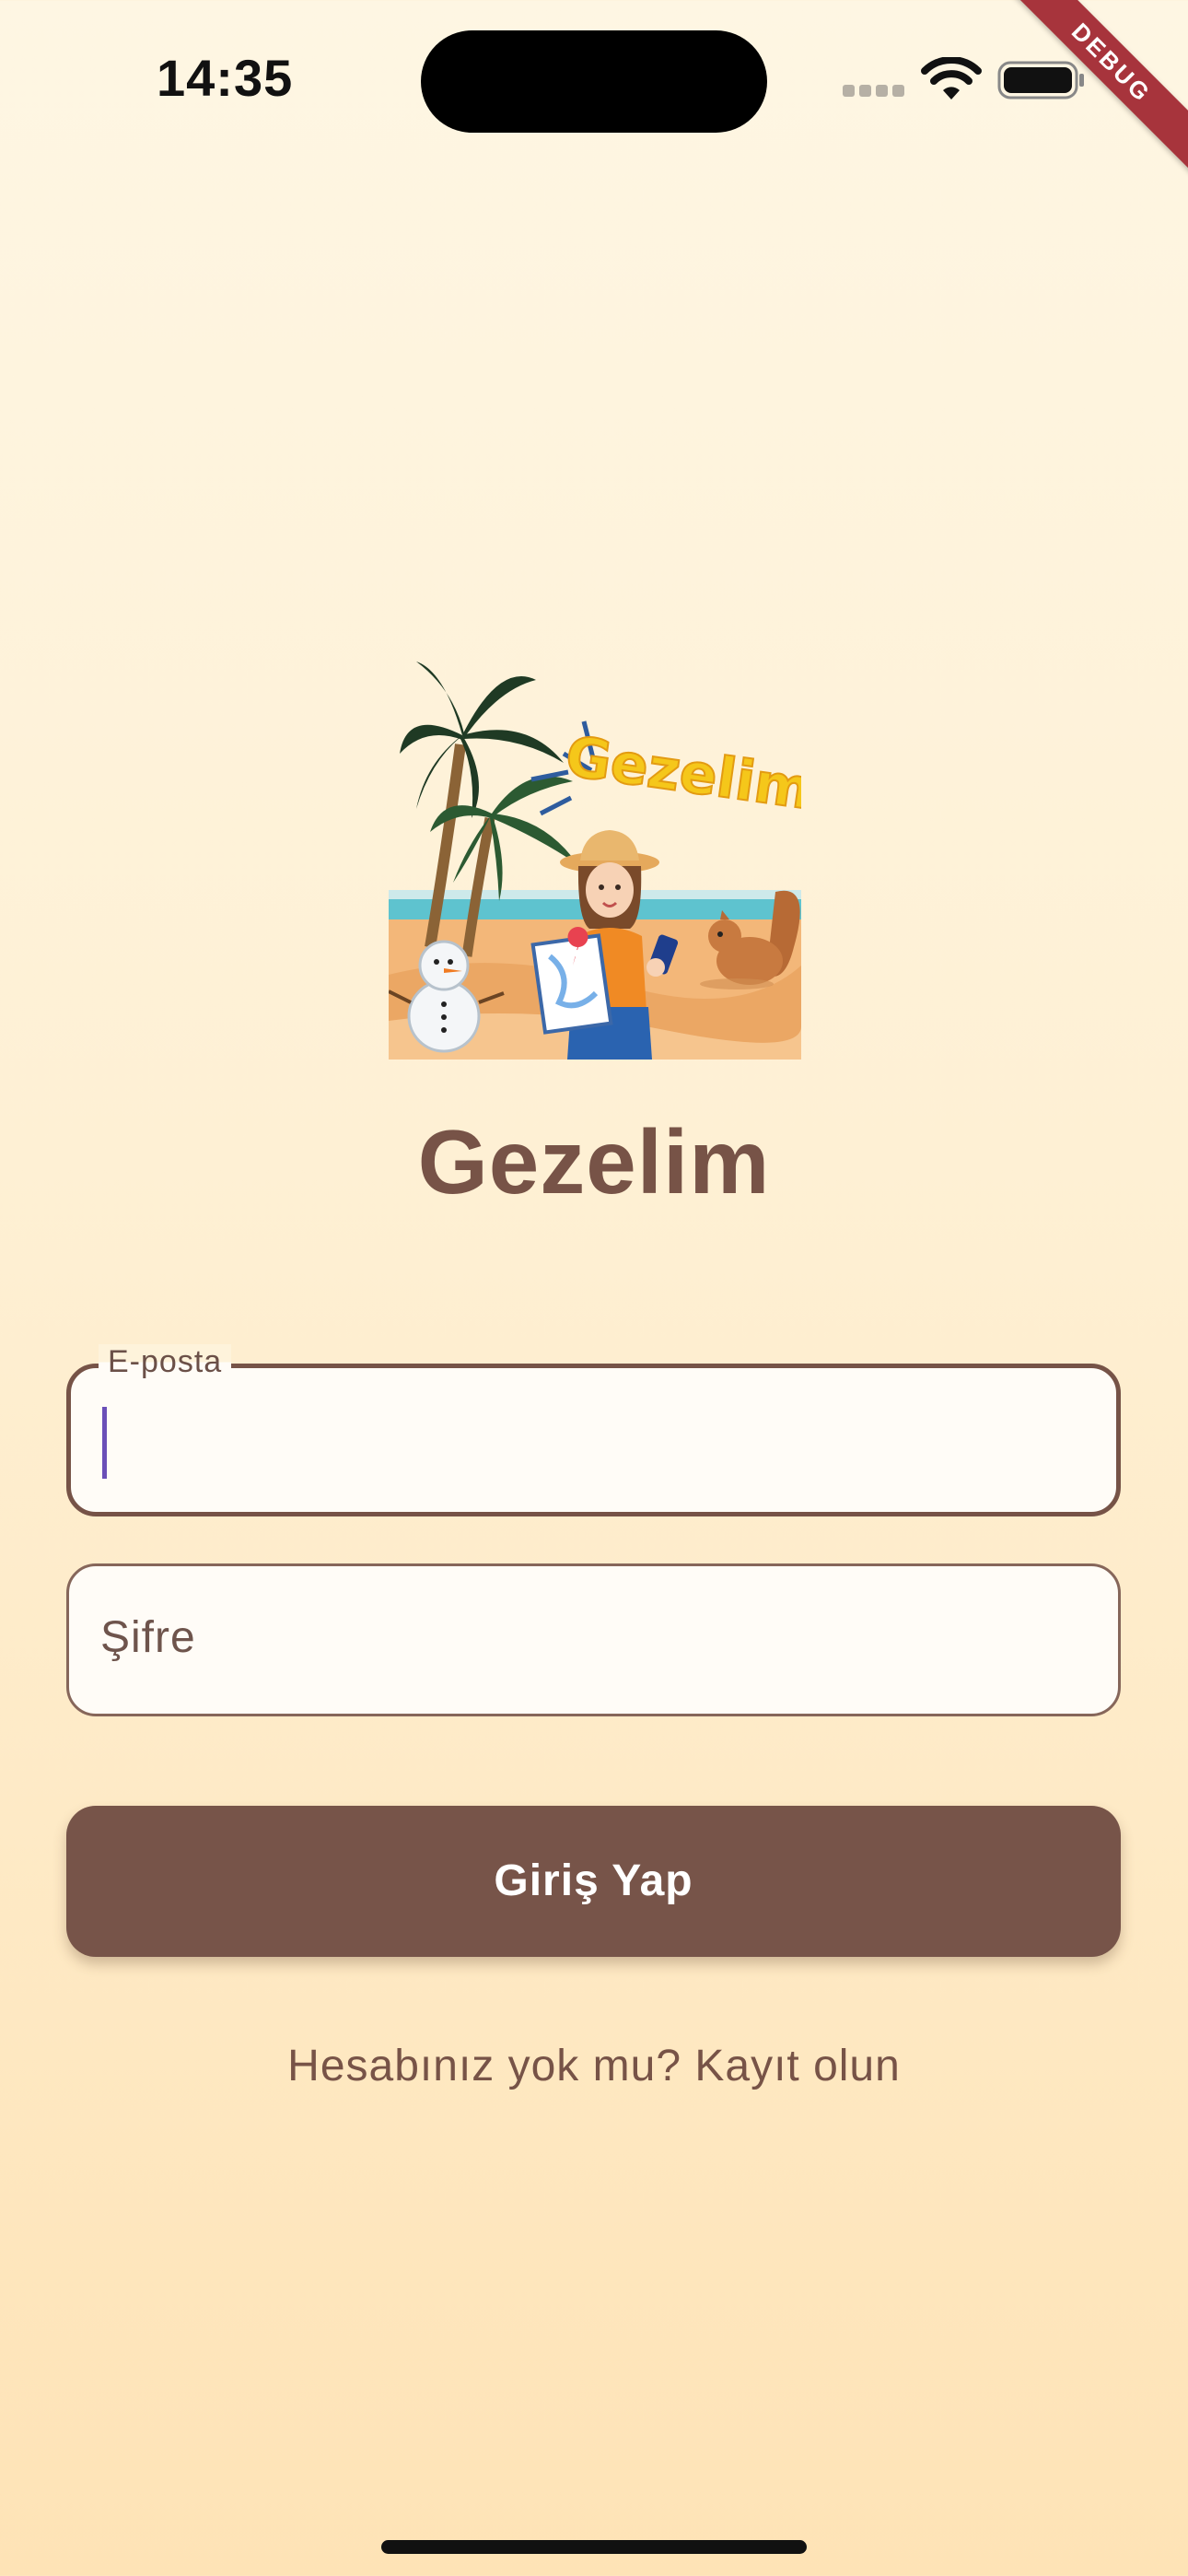 The width and height of the screenshot is (1188, 2576). I want to click on app-title: Gezelim, so click(594, 1161).